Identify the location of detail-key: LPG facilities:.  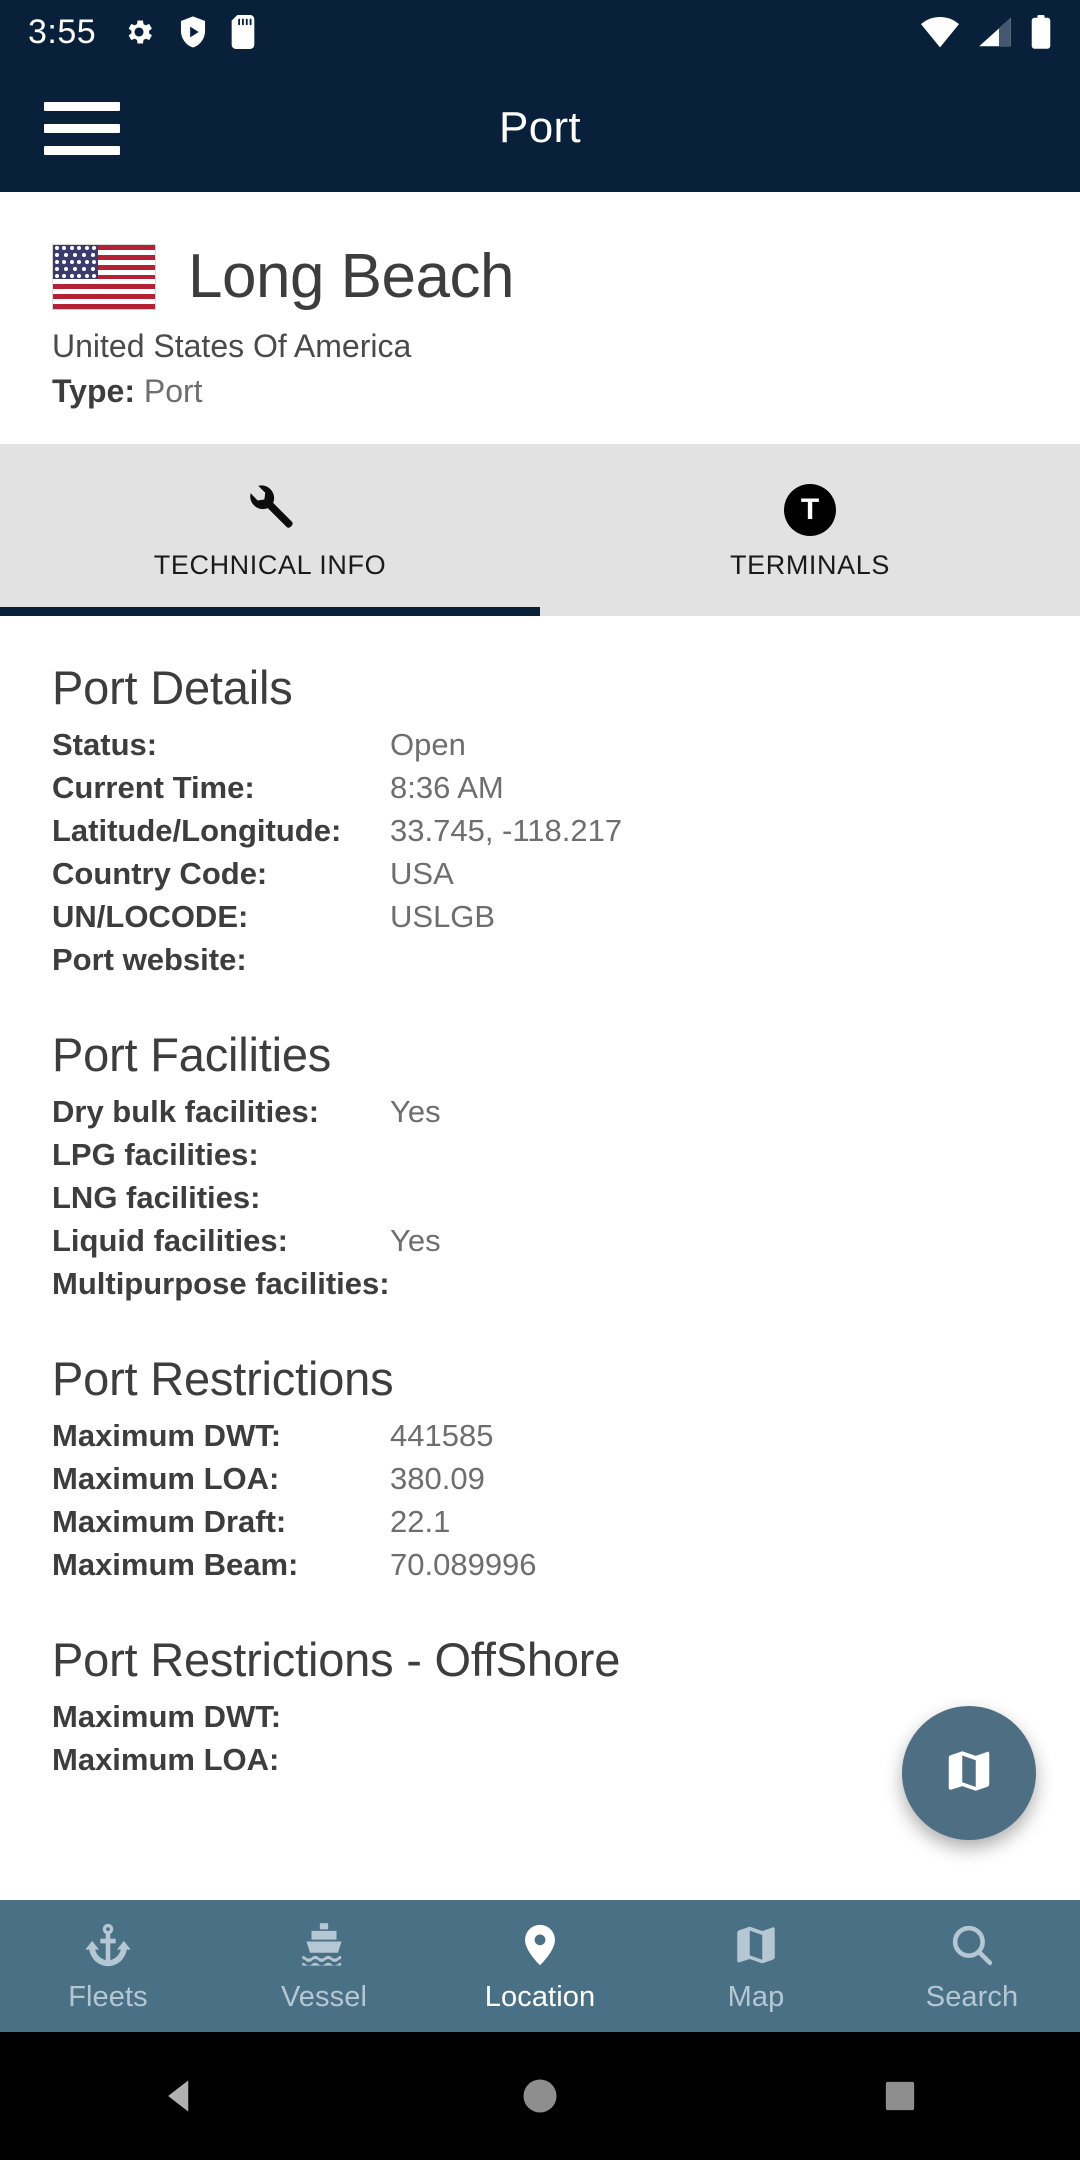
(155, 1154).